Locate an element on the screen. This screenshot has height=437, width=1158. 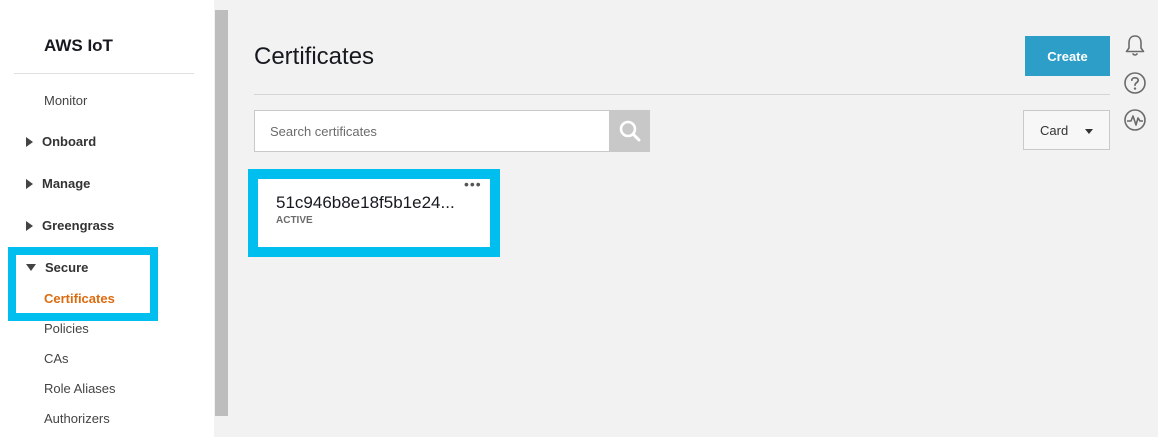
sidebar-group-label: Manage is located at coordinates (66, 183).